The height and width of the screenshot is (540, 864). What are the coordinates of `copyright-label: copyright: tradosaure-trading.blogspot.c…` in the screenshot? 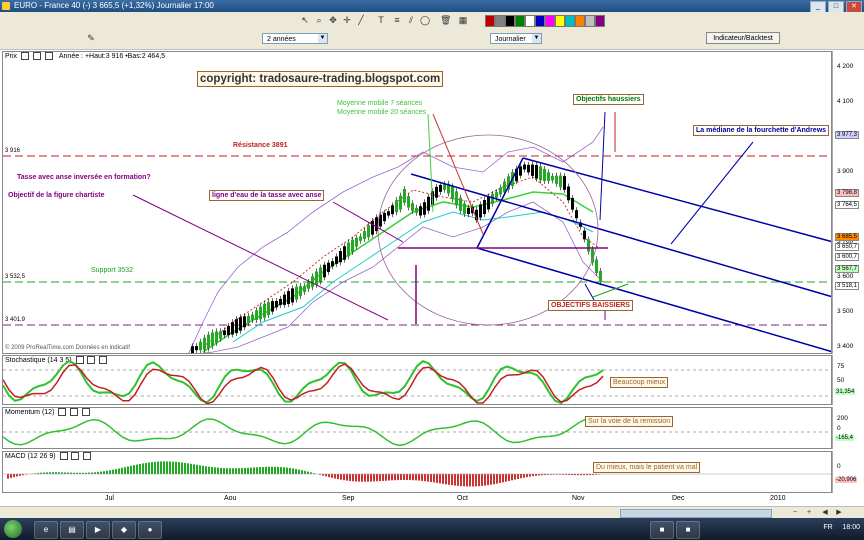 It's located at (320, 79).